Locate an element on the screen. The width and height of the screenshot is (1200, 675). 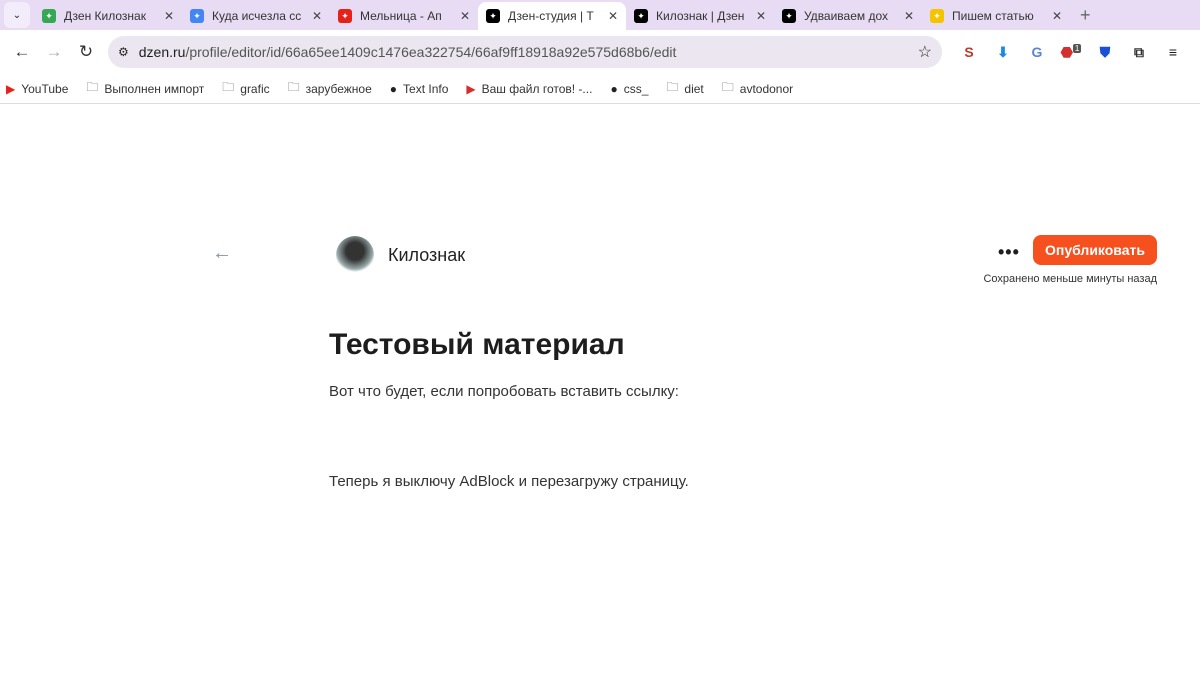
tab: ✦ Удваиваем дох ✕ is located at coordinates (848, 16).